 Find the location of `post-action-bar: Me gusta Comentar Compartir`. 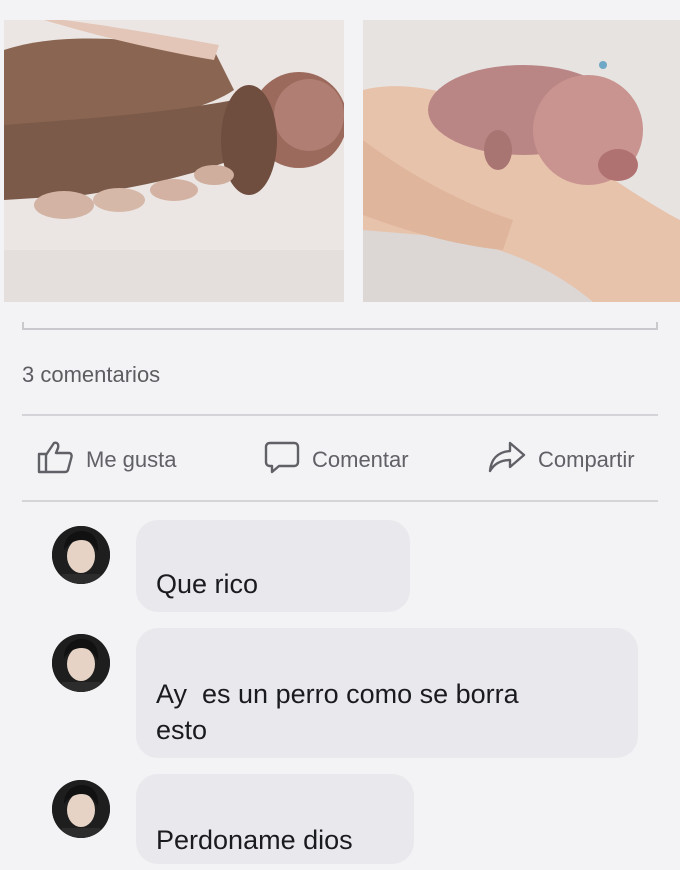

post-action-bar: Me gusta Comentar Compartir is located at coordinates (340, 460).